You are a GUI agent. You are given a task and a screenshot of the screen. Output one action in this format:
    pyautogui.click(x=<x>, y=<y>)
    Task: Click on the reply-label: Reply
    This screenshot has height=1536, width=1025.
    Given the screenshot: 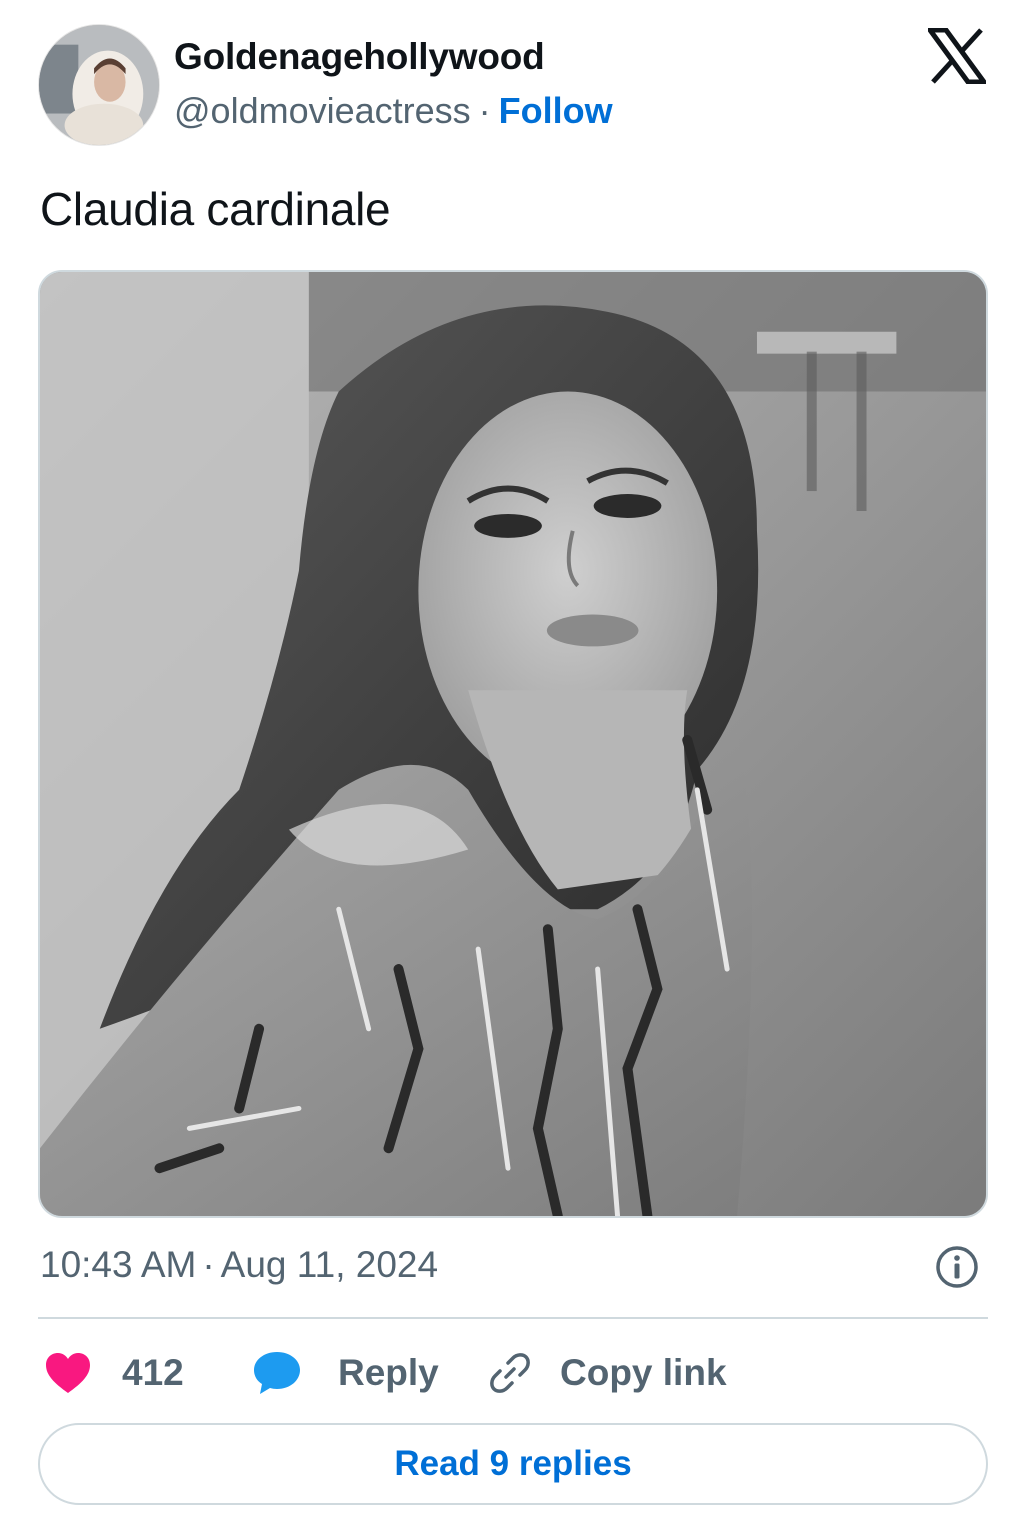 What is the action you would take?
    pyautogui.click(x=388, y=1372)
    